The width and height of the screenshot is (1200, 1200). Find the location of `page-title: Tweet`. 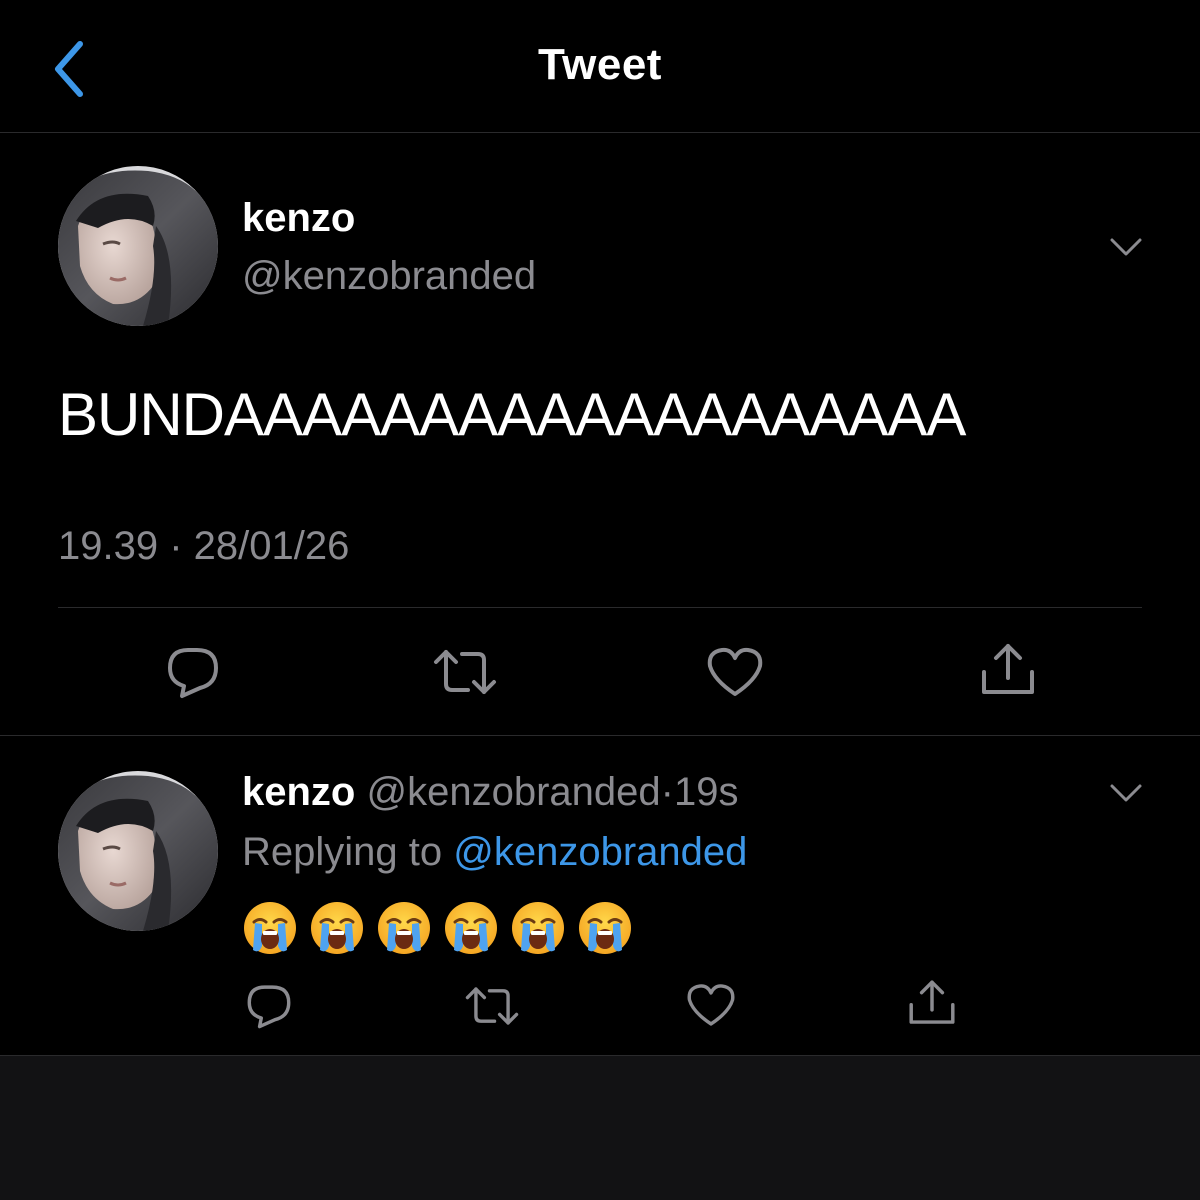

page-title: Tweet is located at coordinates (600, 64).